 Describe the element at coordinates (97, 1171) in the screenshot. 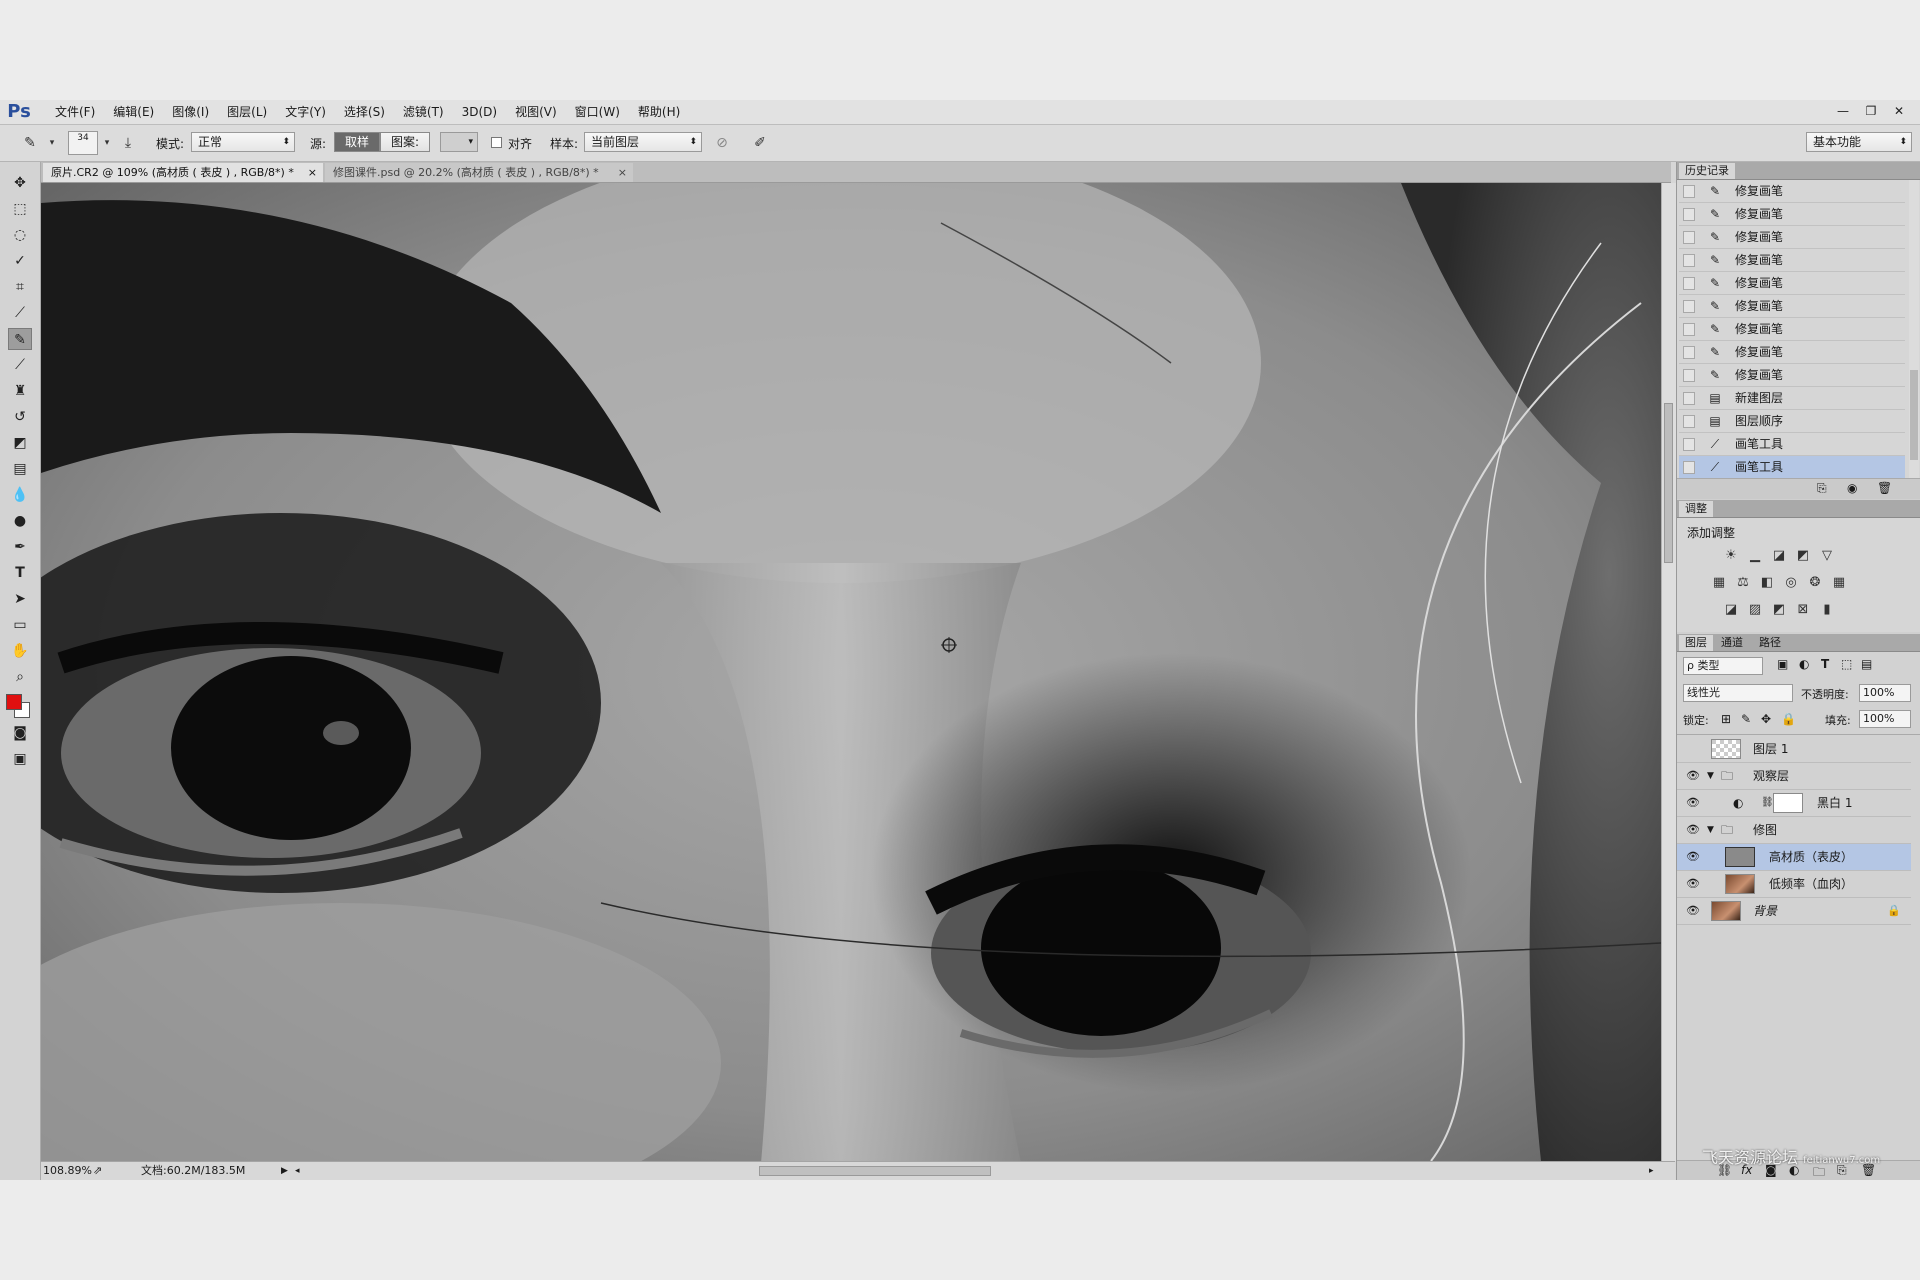

I see `export-icon: ⇗` at that location.